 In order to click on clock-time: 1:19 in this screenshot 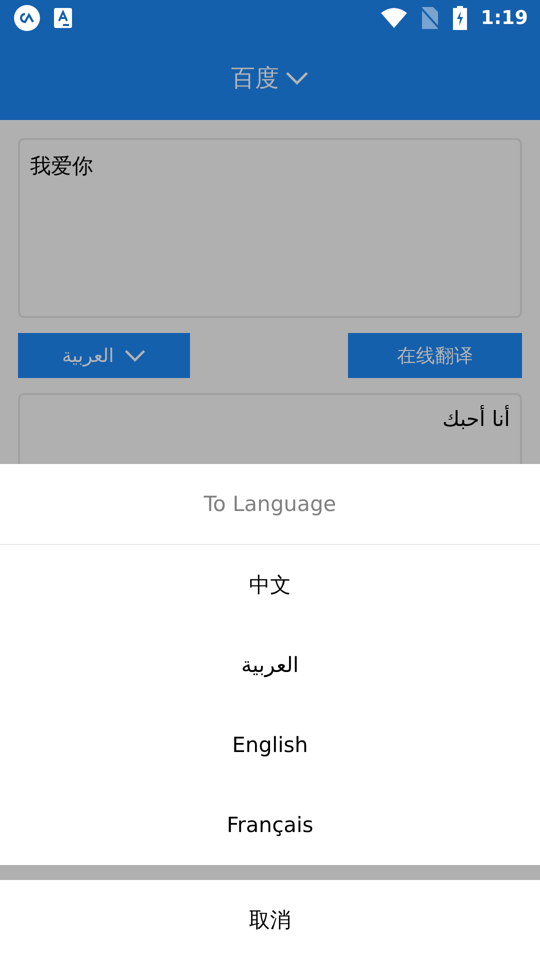, I will do `click(504, 18)`.